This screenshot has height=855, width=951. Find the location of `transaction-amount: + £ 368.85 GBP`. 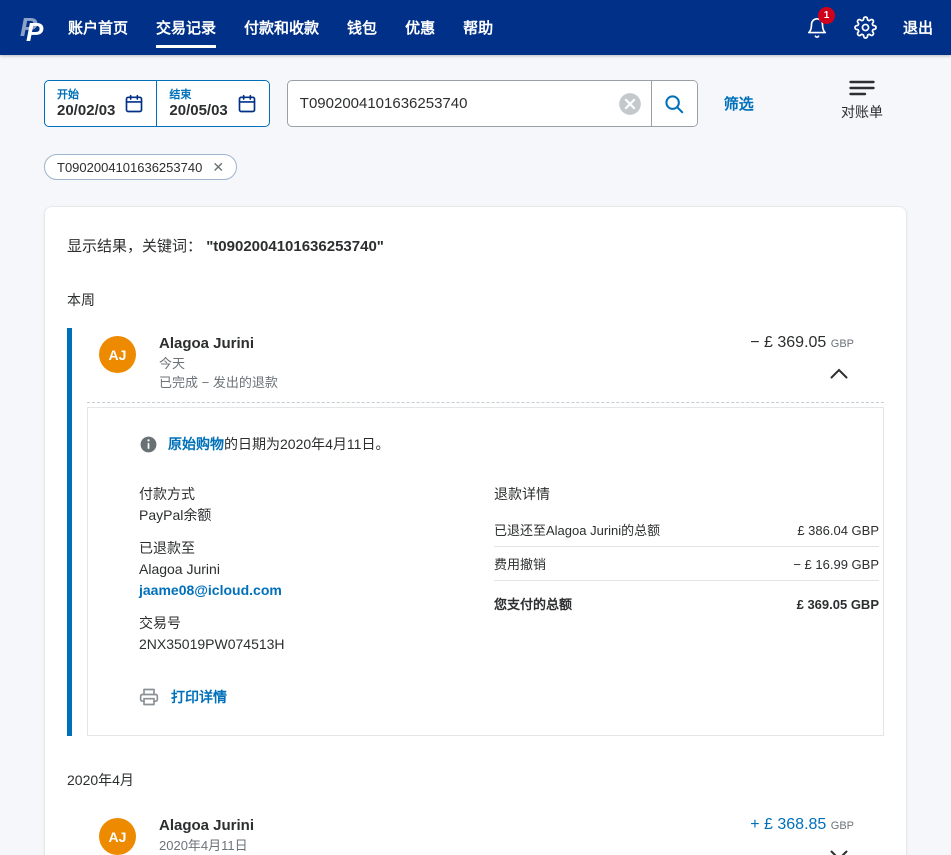

transaction-amount: + £ 368.85 GBP is located at coordinates (802, 824).